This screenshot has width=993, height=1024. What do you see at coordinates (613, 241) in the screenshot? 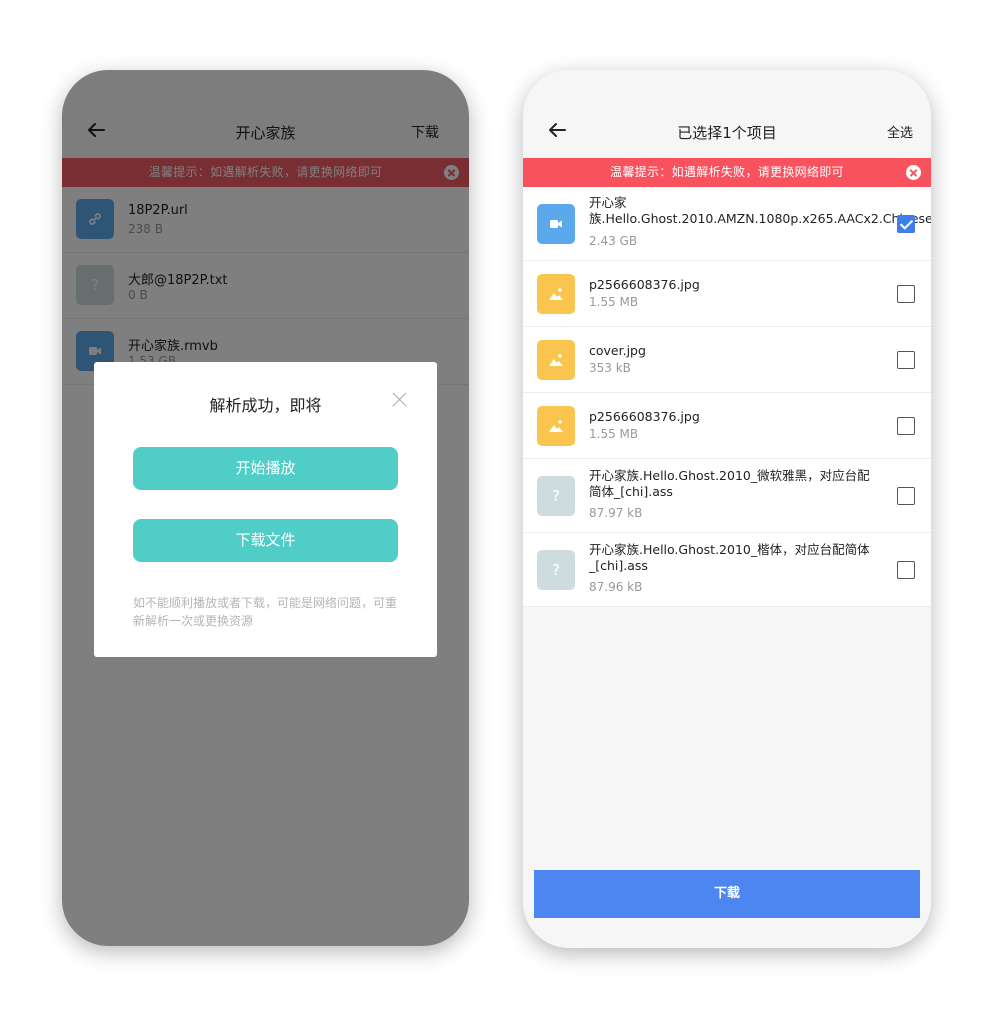
I see `file-size: 2.43 GB` at bounding box center [613, 241].